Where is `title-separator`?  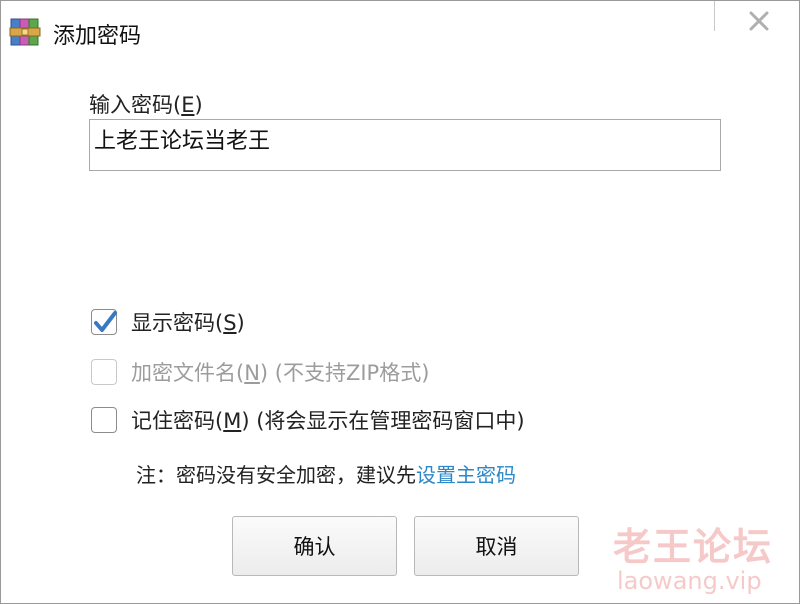 title-separator is located at coordinates (714, 16).